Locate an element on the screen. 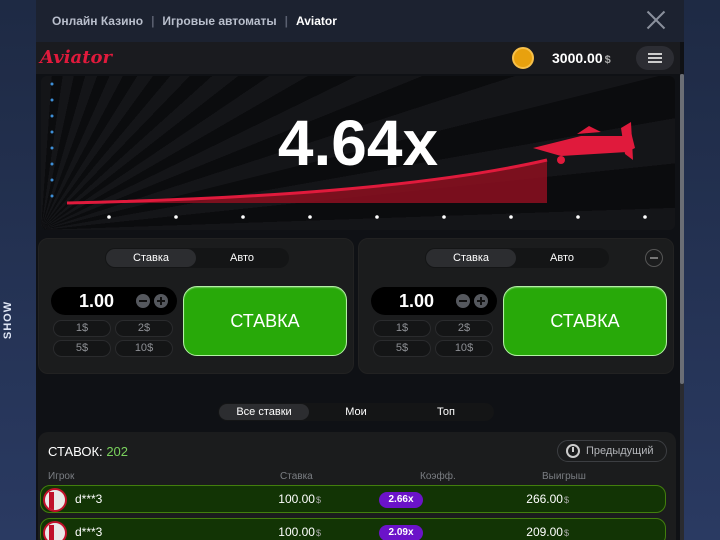  column-coef: Коэфф. is located at coordinates (438, 476).